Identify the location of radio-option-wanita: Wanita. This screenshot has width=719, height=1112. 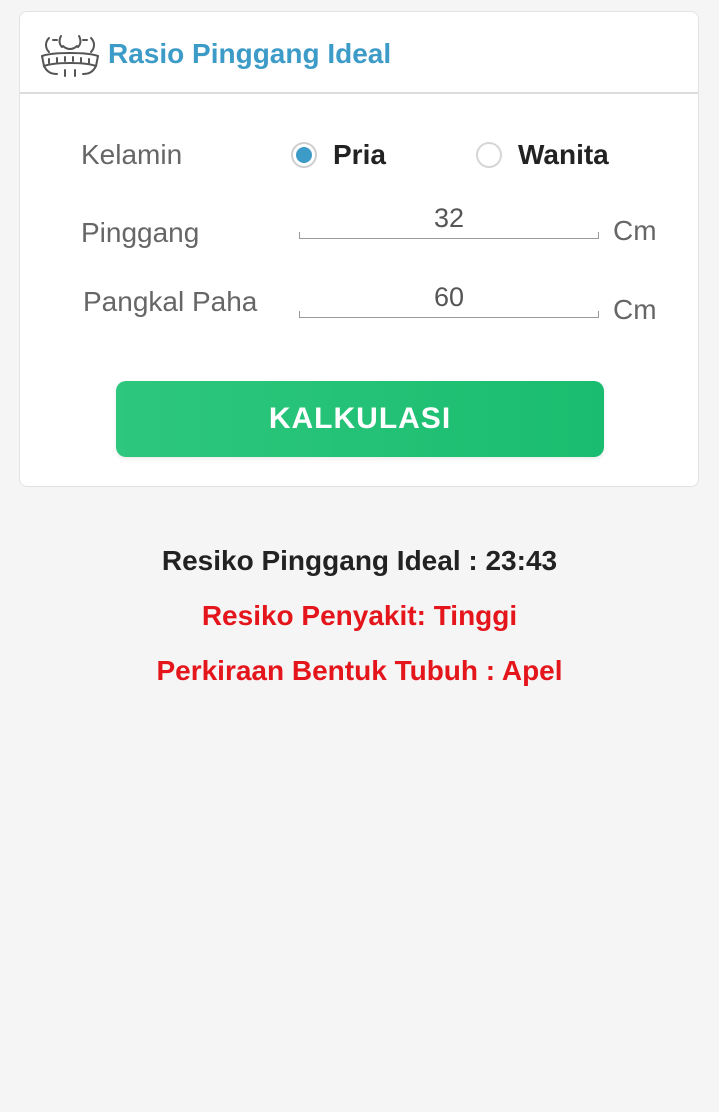
(542, 155).